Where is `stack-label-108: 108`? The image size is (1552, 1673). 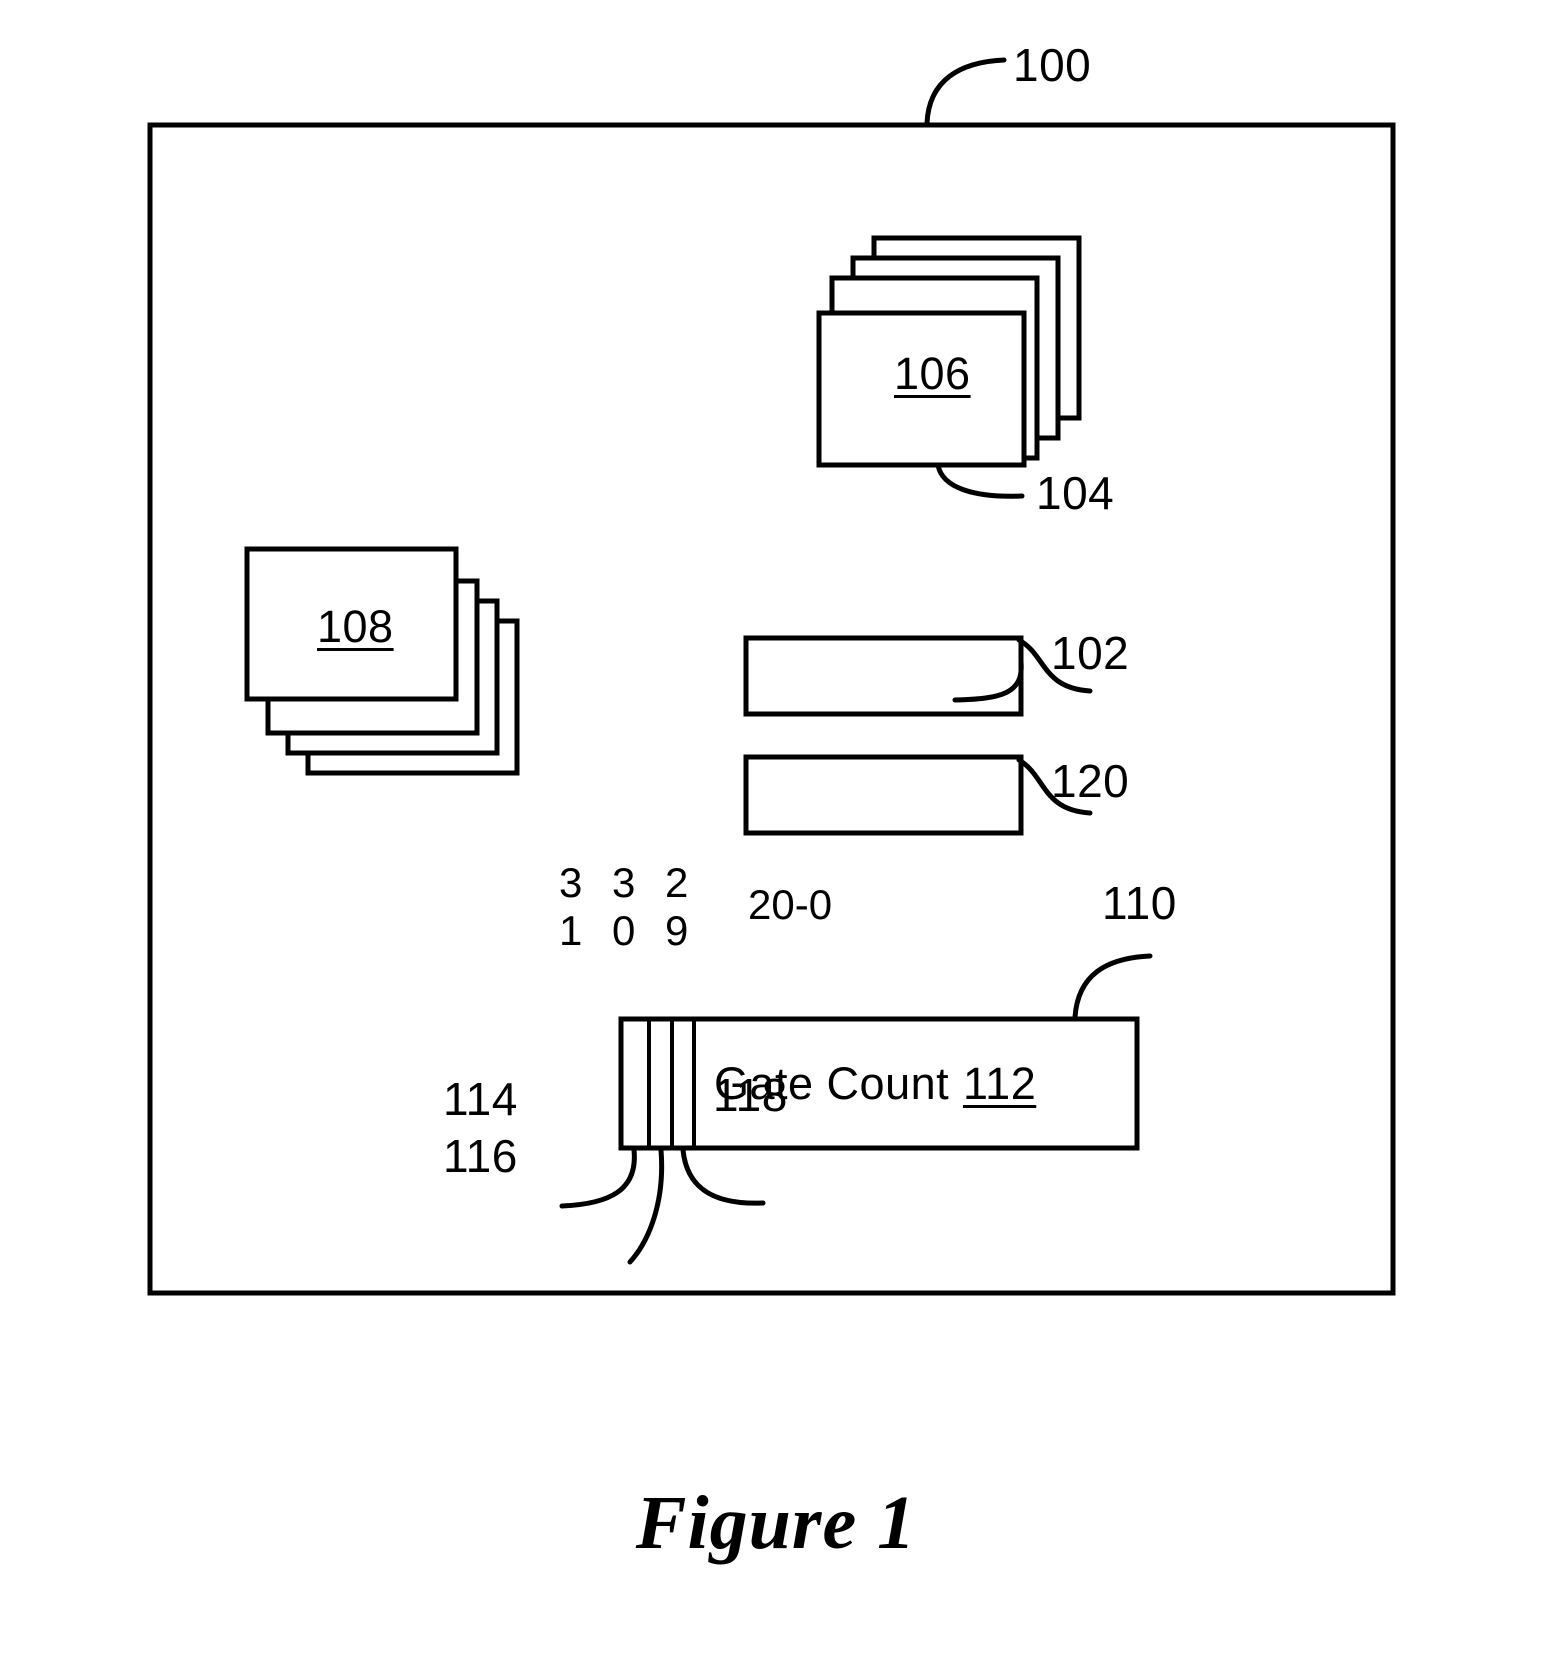
stack-label-108: 108 is located at coordinates (355, 626).